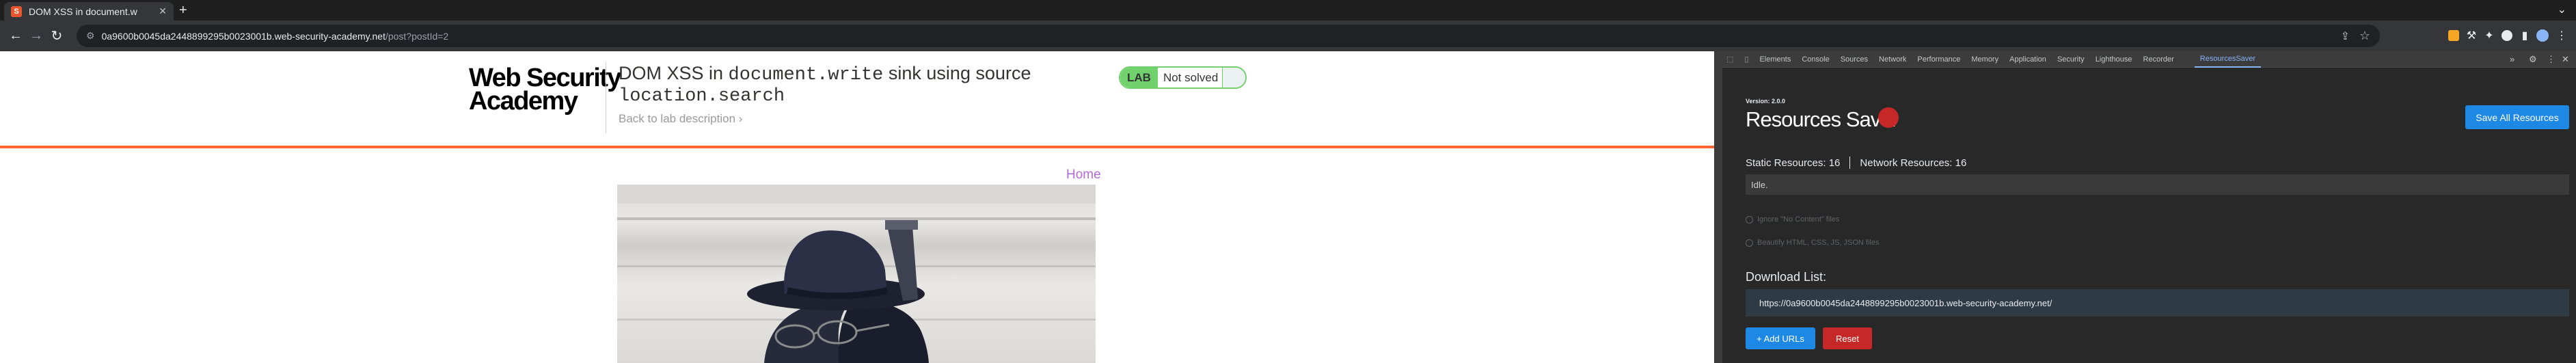 The image size is (2576, 363). What do you see at coordinates (1084, 175) in the screenshot?
I see `home-link: Home` at bounding box center [1084, 175].